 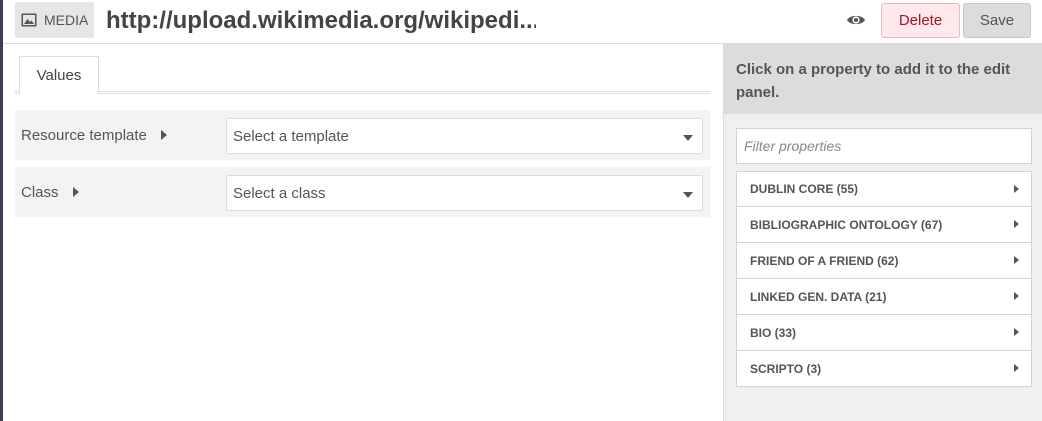 I want to click on delete-button: Delete, so click(x=920, y=20).